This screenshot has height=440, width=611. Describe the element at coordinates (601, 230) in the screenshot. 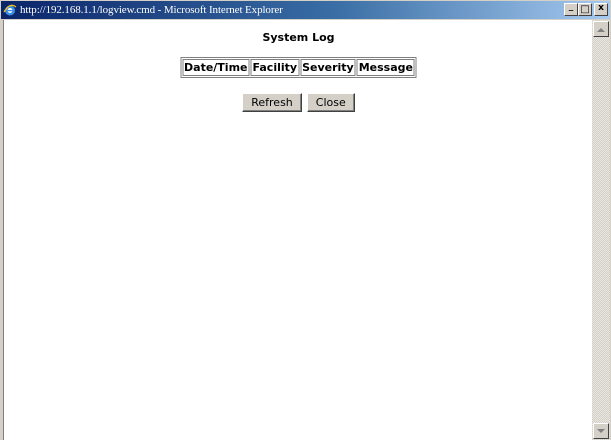

I see `vertical-scrollbar` at that location.